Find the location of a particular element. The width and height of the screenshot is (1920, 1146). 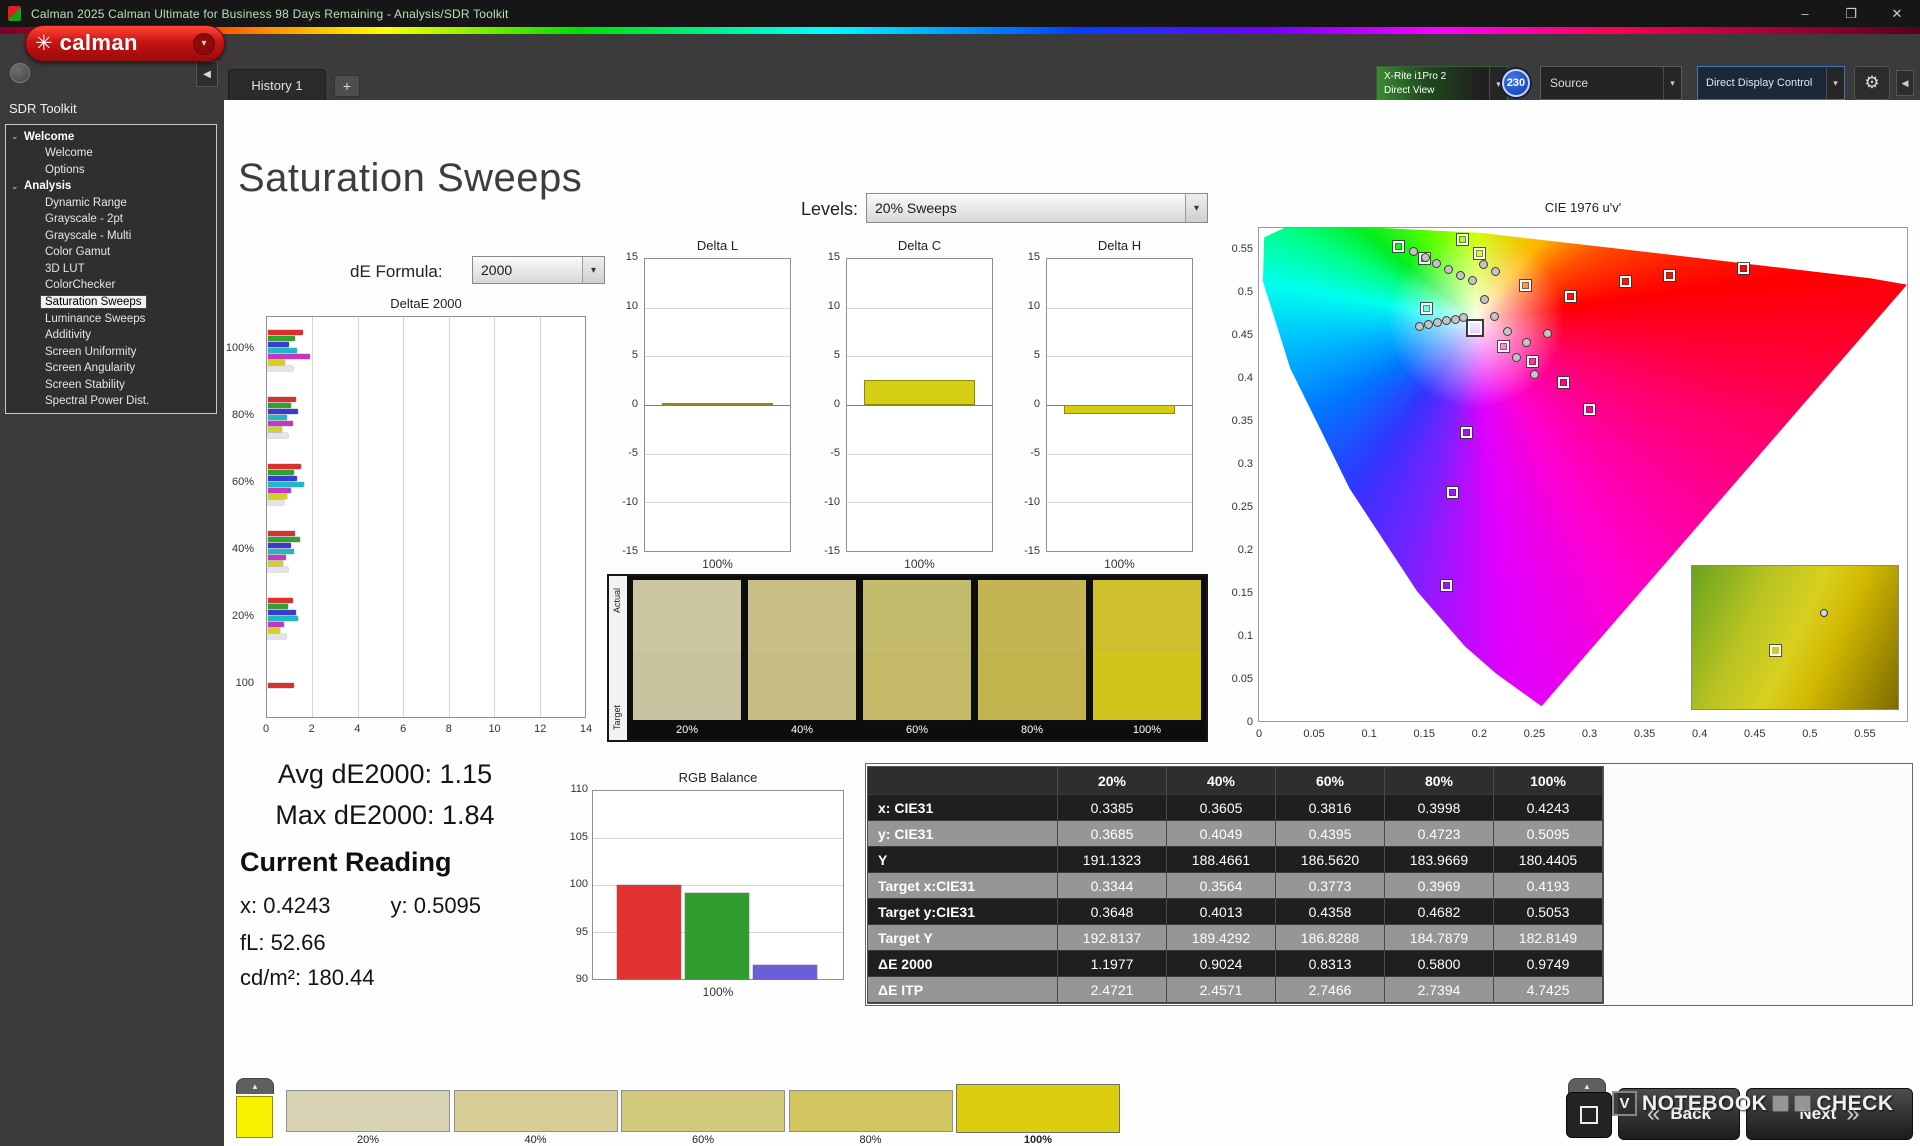

cell-value: 0.4193 is located at coordinates (1548, 886).